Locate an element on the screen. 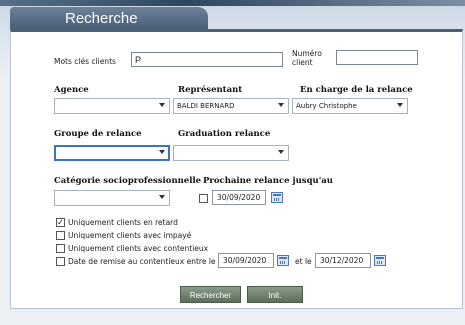 This screenshot has width=465, height=325. representant-label: Représentant is located at coordinates (210, 90).